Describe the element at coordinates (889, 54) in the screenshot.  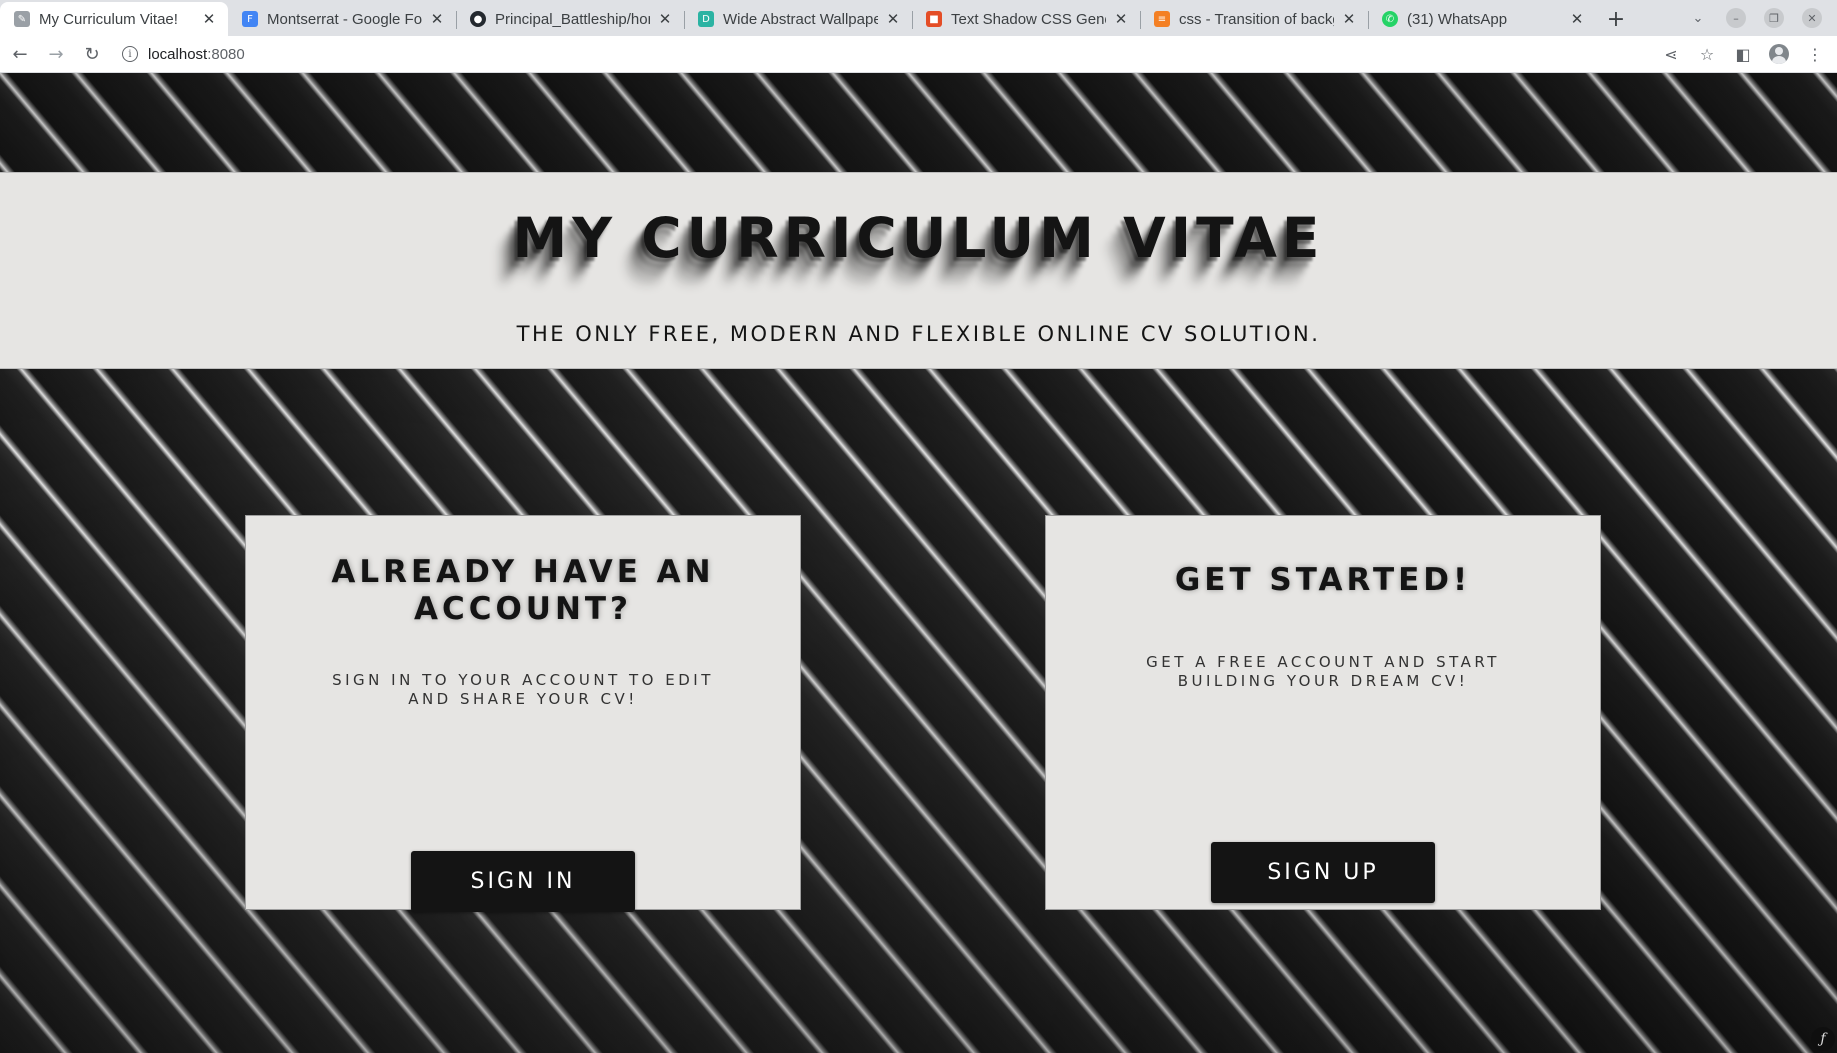
I see `address-bar: i localhost:8080` at that location.